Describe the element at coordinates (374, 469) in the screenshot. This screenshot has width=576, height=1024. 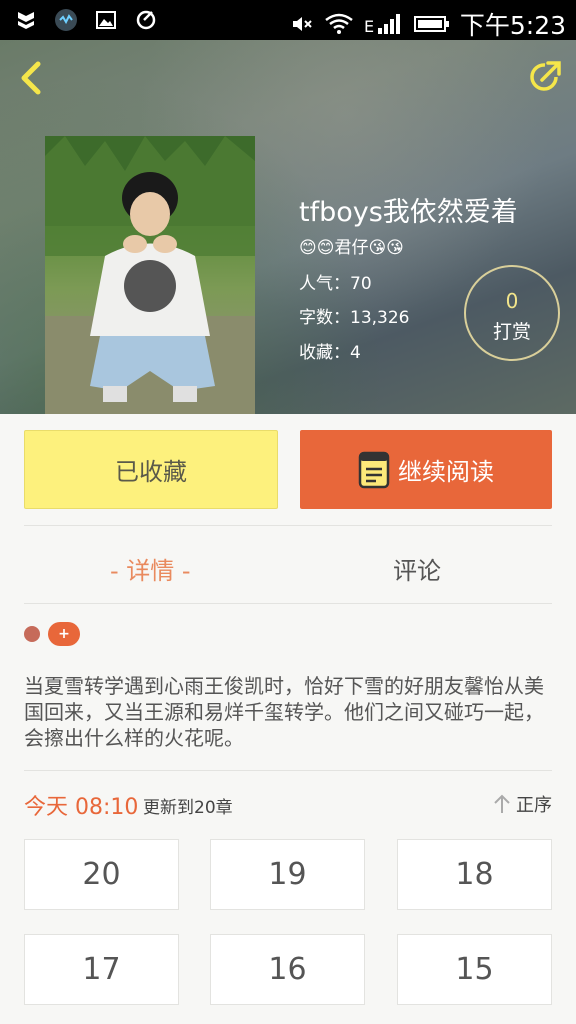
I see `book-icon` at that location.